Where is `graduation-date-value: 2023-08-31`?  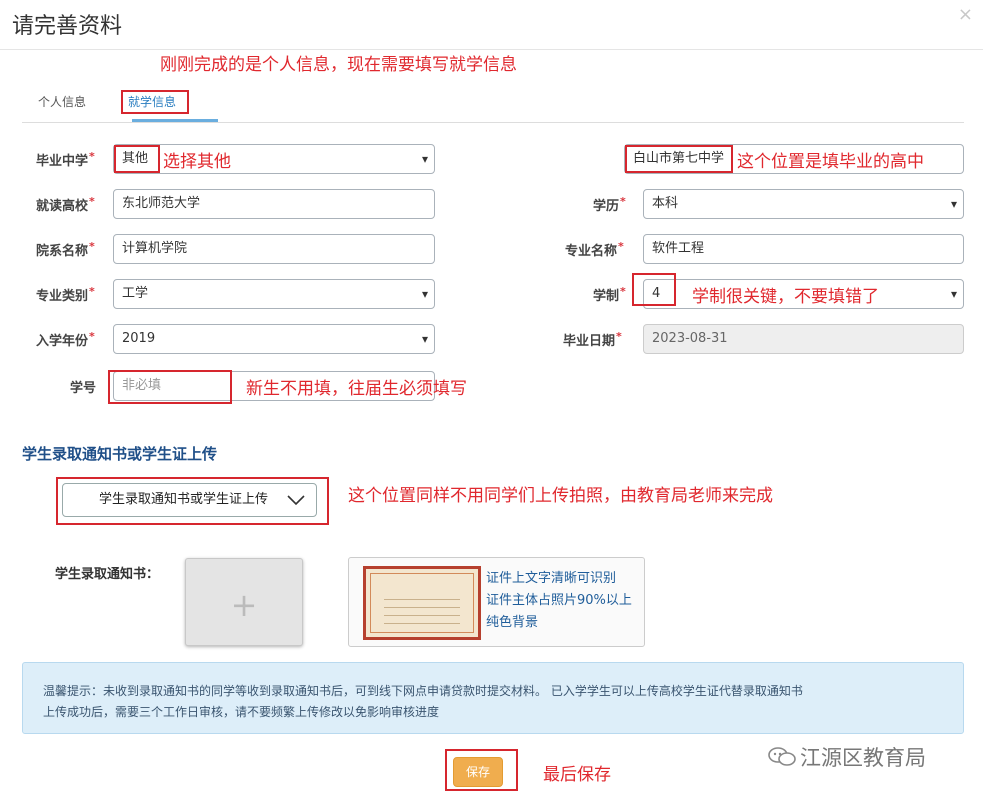 graduation-date-value: 2023-08-31 is located at coordinates (690, 338).